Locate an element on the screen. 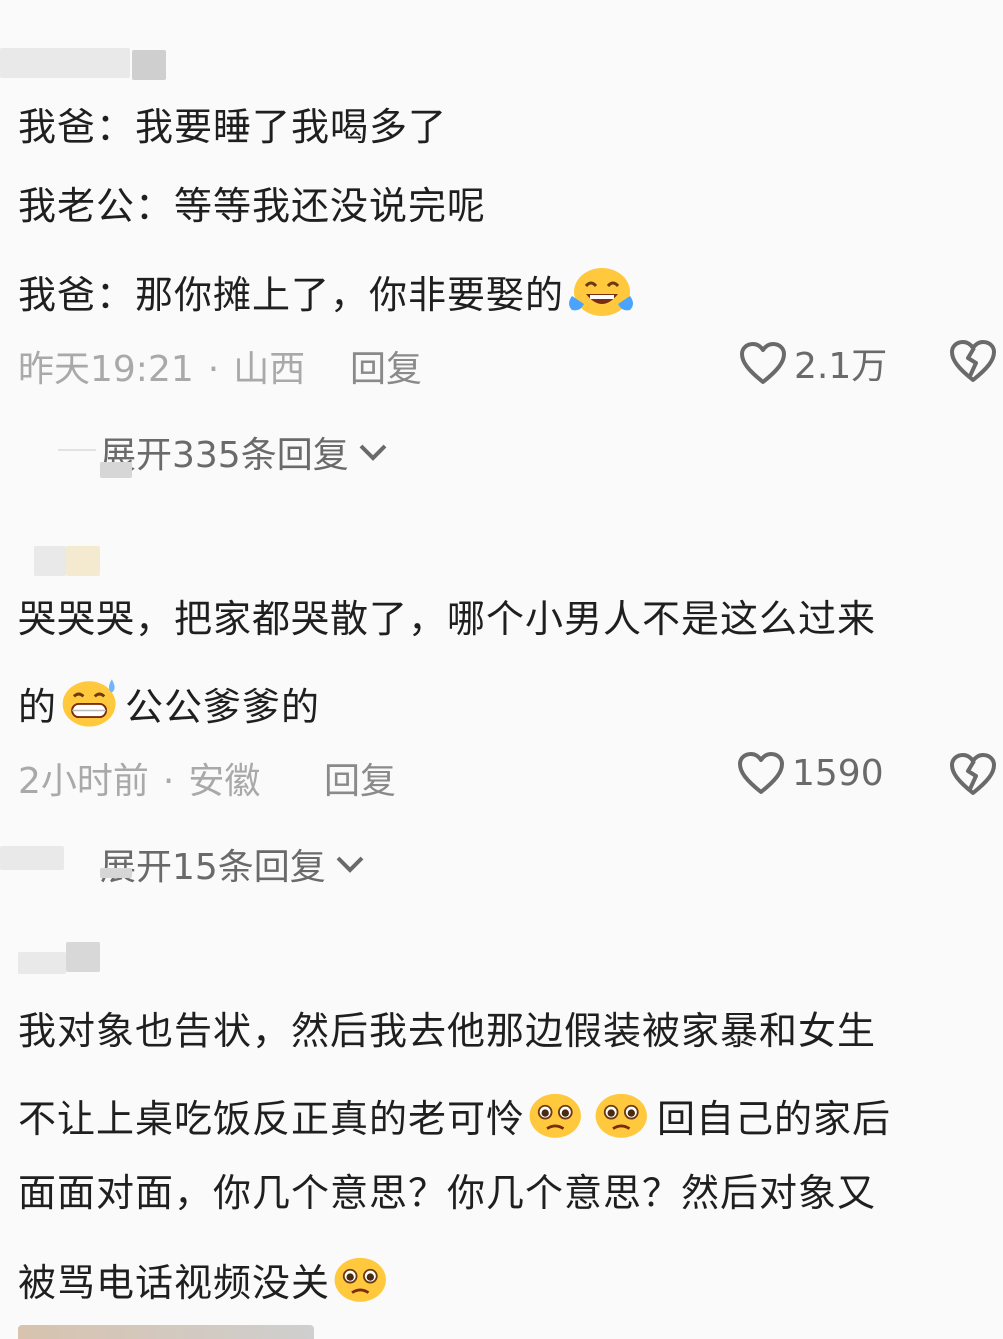 This screenshot has width=1003, height=1339. tears-of-joy-emoji is located at coordinates (601, 292).